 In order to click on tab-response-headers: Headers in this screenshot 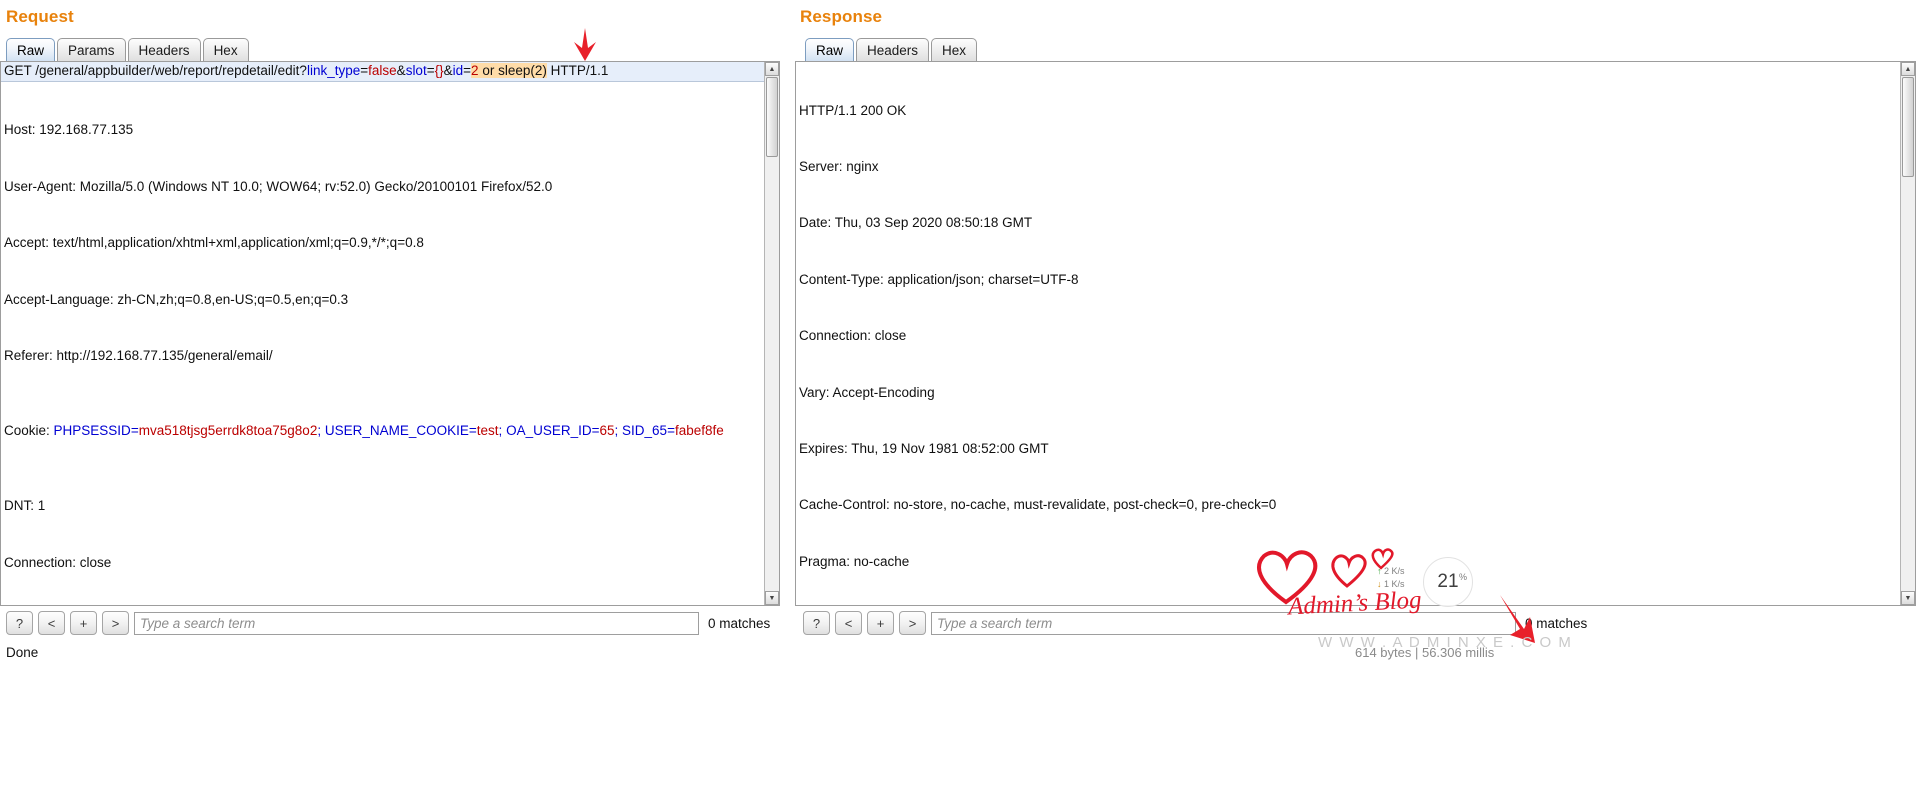, I will do `click(893, 50)`.